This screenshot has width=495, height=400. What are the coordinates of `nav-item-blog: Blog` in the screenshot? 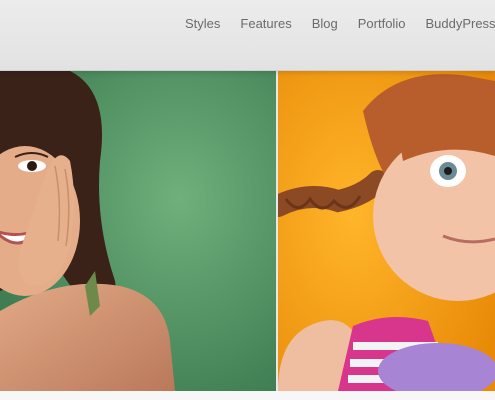 It's located at (325, 24).